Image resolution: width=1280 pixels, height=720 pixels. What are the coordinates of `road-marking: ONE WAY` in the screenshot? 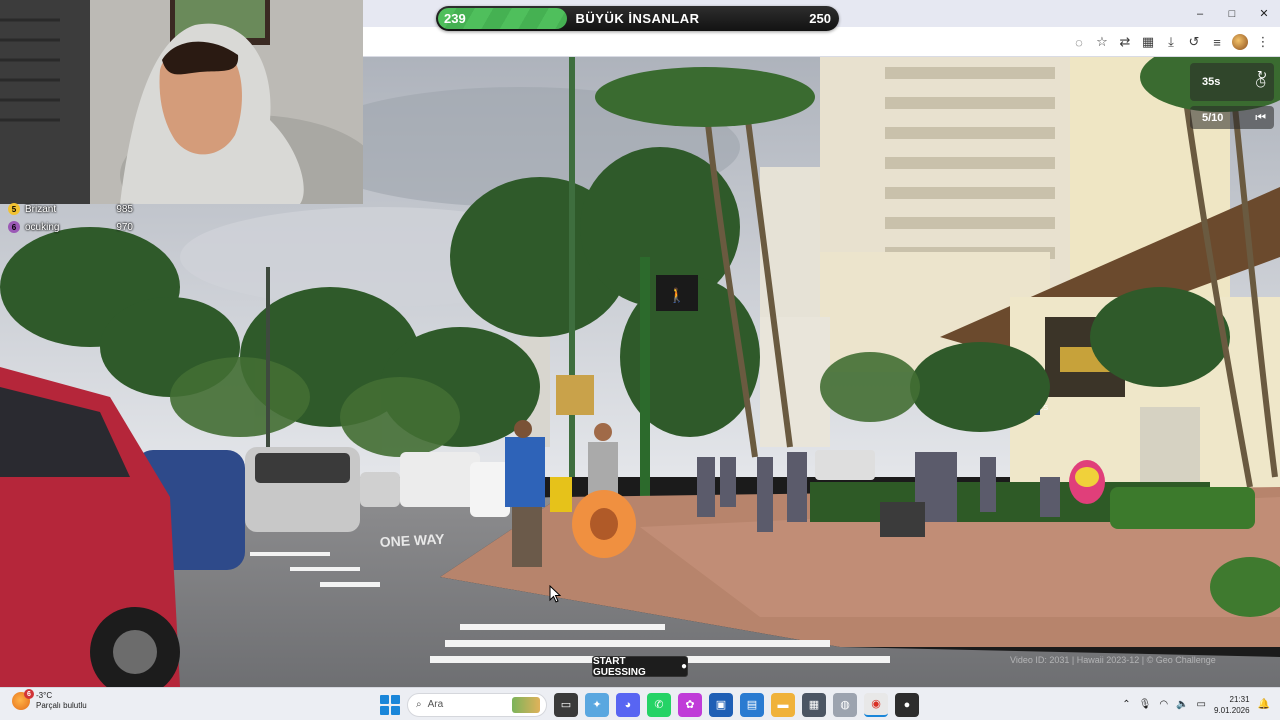 It's located at (412, 540).